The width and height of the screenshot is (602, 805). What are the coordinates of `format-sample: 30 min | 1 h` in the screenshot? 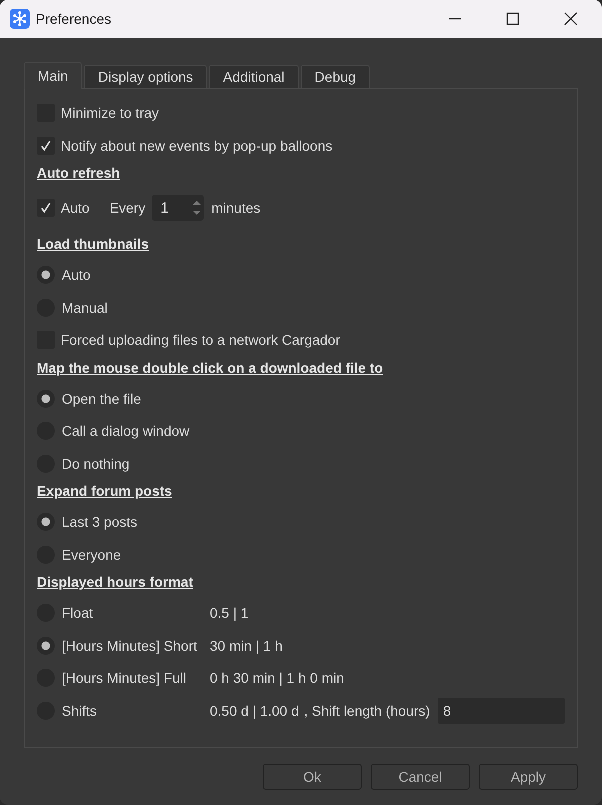 It's located at (246, 646).